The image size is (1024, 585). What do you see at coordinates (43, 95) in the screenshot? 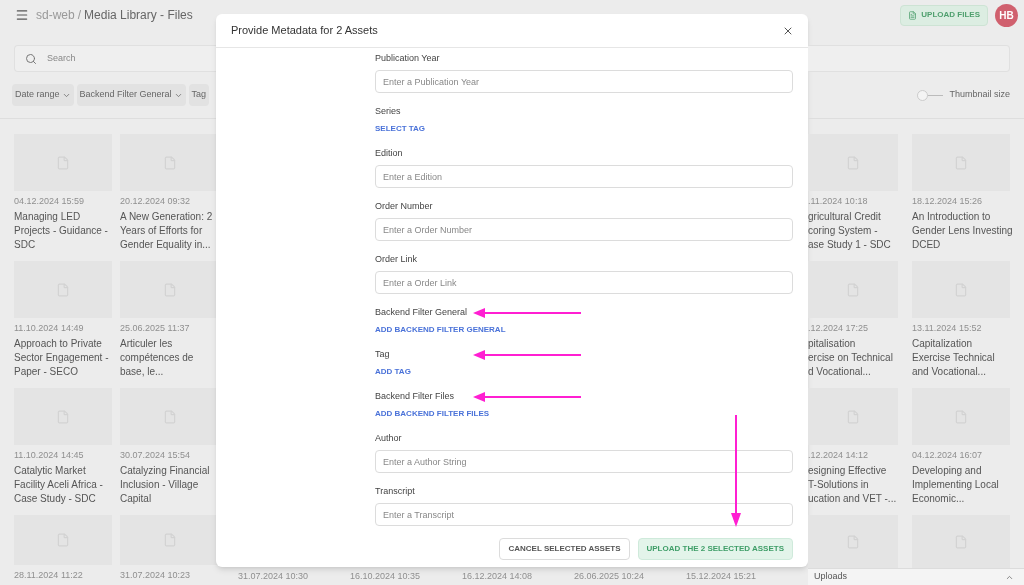
I see `filter-dropdown: Date range` at bounding box center [43, 95].